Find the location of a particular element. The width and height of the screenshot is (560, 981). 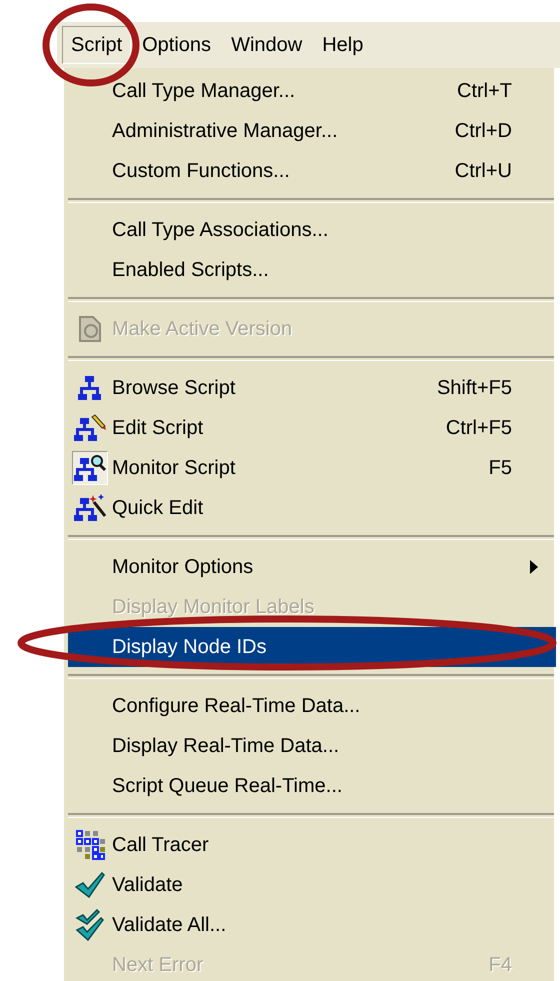

shortcut-label: Ctrl+U is located at coordinates (483, 171).